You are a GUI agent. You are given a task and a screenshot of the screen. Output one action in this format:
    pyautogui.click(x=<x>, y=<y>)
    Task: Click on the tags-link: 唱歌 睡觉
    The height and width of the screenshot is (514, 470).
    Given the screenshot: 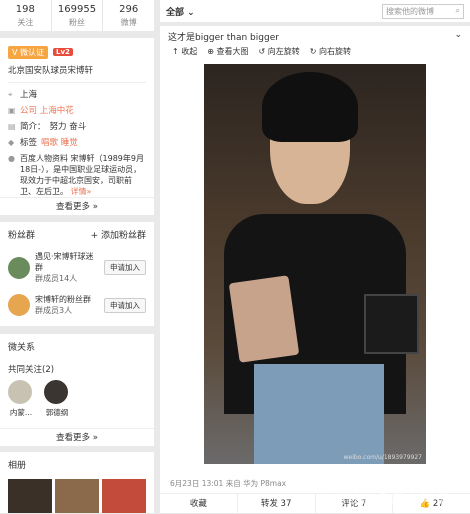 What is the action you would take?
    pyautogui.click(x=59, y=143)
    